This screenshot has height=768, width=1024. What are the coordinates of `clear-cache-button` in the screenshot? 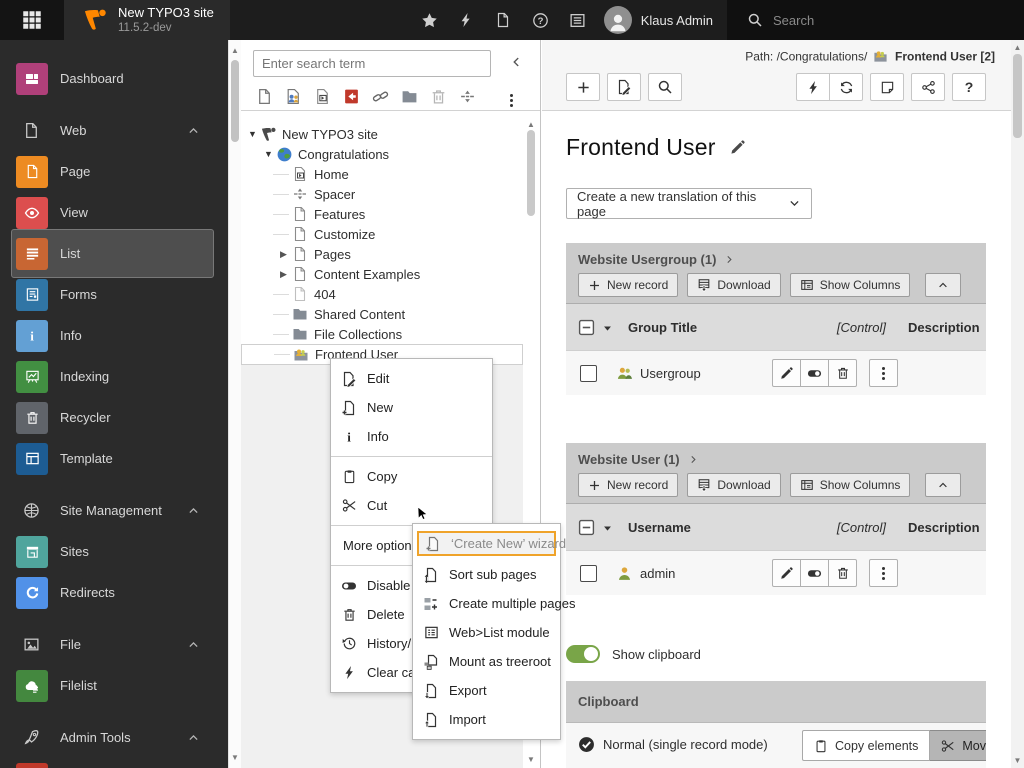 It's located at (466, 20).